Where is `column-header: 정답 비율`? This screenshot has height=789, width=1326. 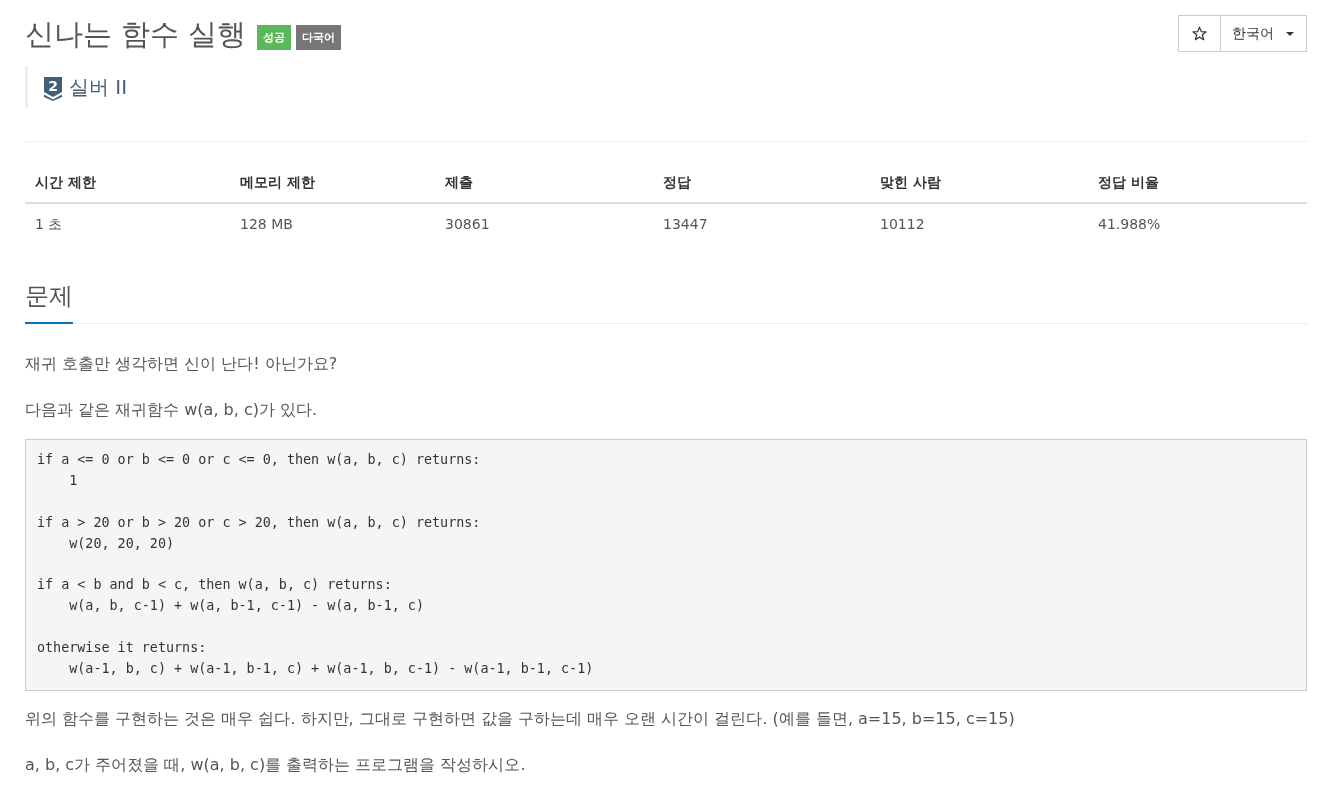
column-header: 정답 비율 is located at coordinates (1128, 182).